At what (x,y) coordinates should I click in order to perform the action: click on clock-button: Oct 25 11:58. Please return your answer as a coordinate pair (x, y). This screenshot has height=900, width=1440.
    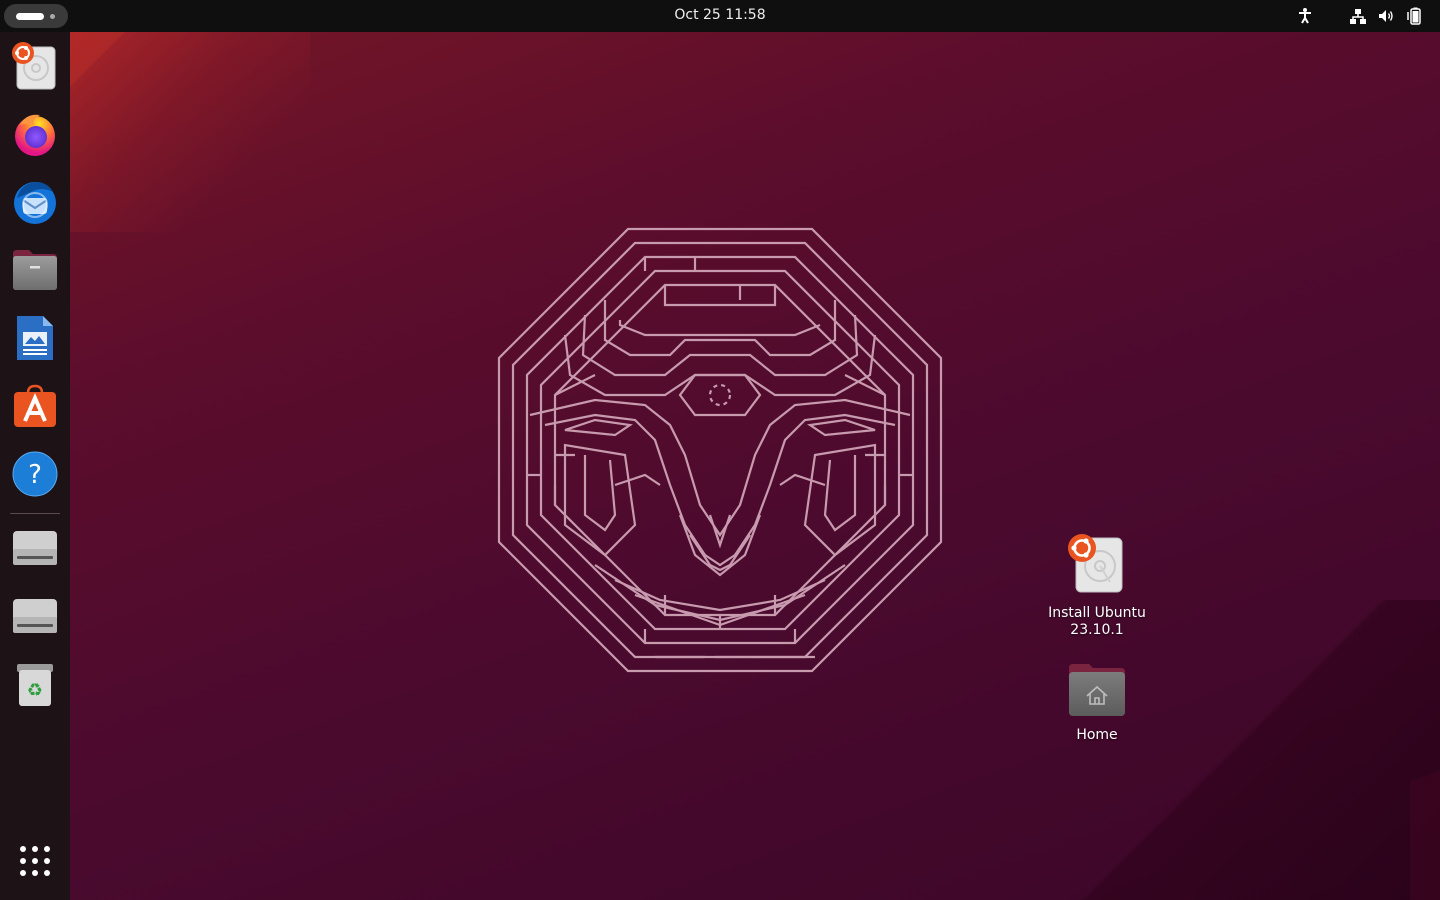
    Looking at the image, I should click on (719, 15).